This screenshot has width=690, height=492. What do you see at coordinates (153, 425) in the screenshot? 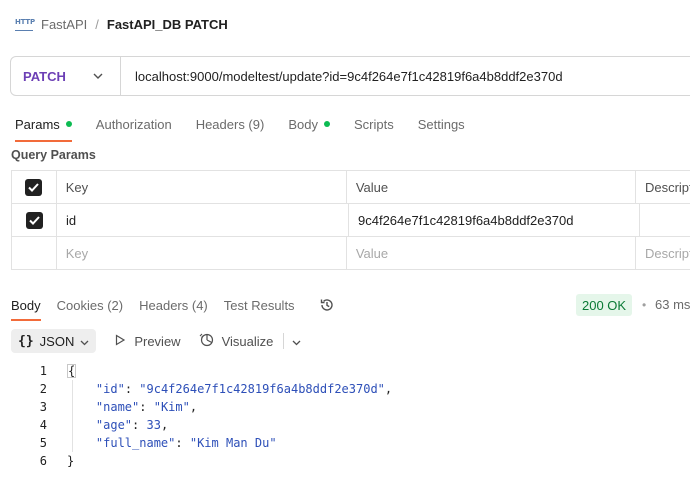
I see `json-value: 33` at bounding box center [153, 425].